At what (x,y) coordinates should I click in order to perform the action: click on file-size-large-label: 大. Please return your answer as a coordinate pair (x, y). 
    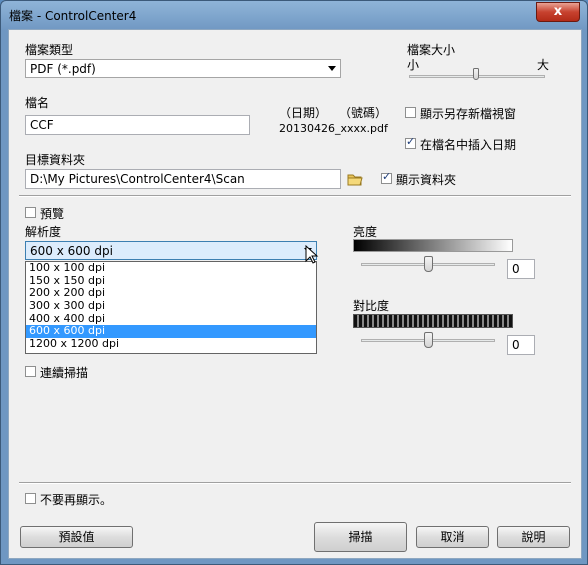
    Looking at the image, I should click on (543, 65).